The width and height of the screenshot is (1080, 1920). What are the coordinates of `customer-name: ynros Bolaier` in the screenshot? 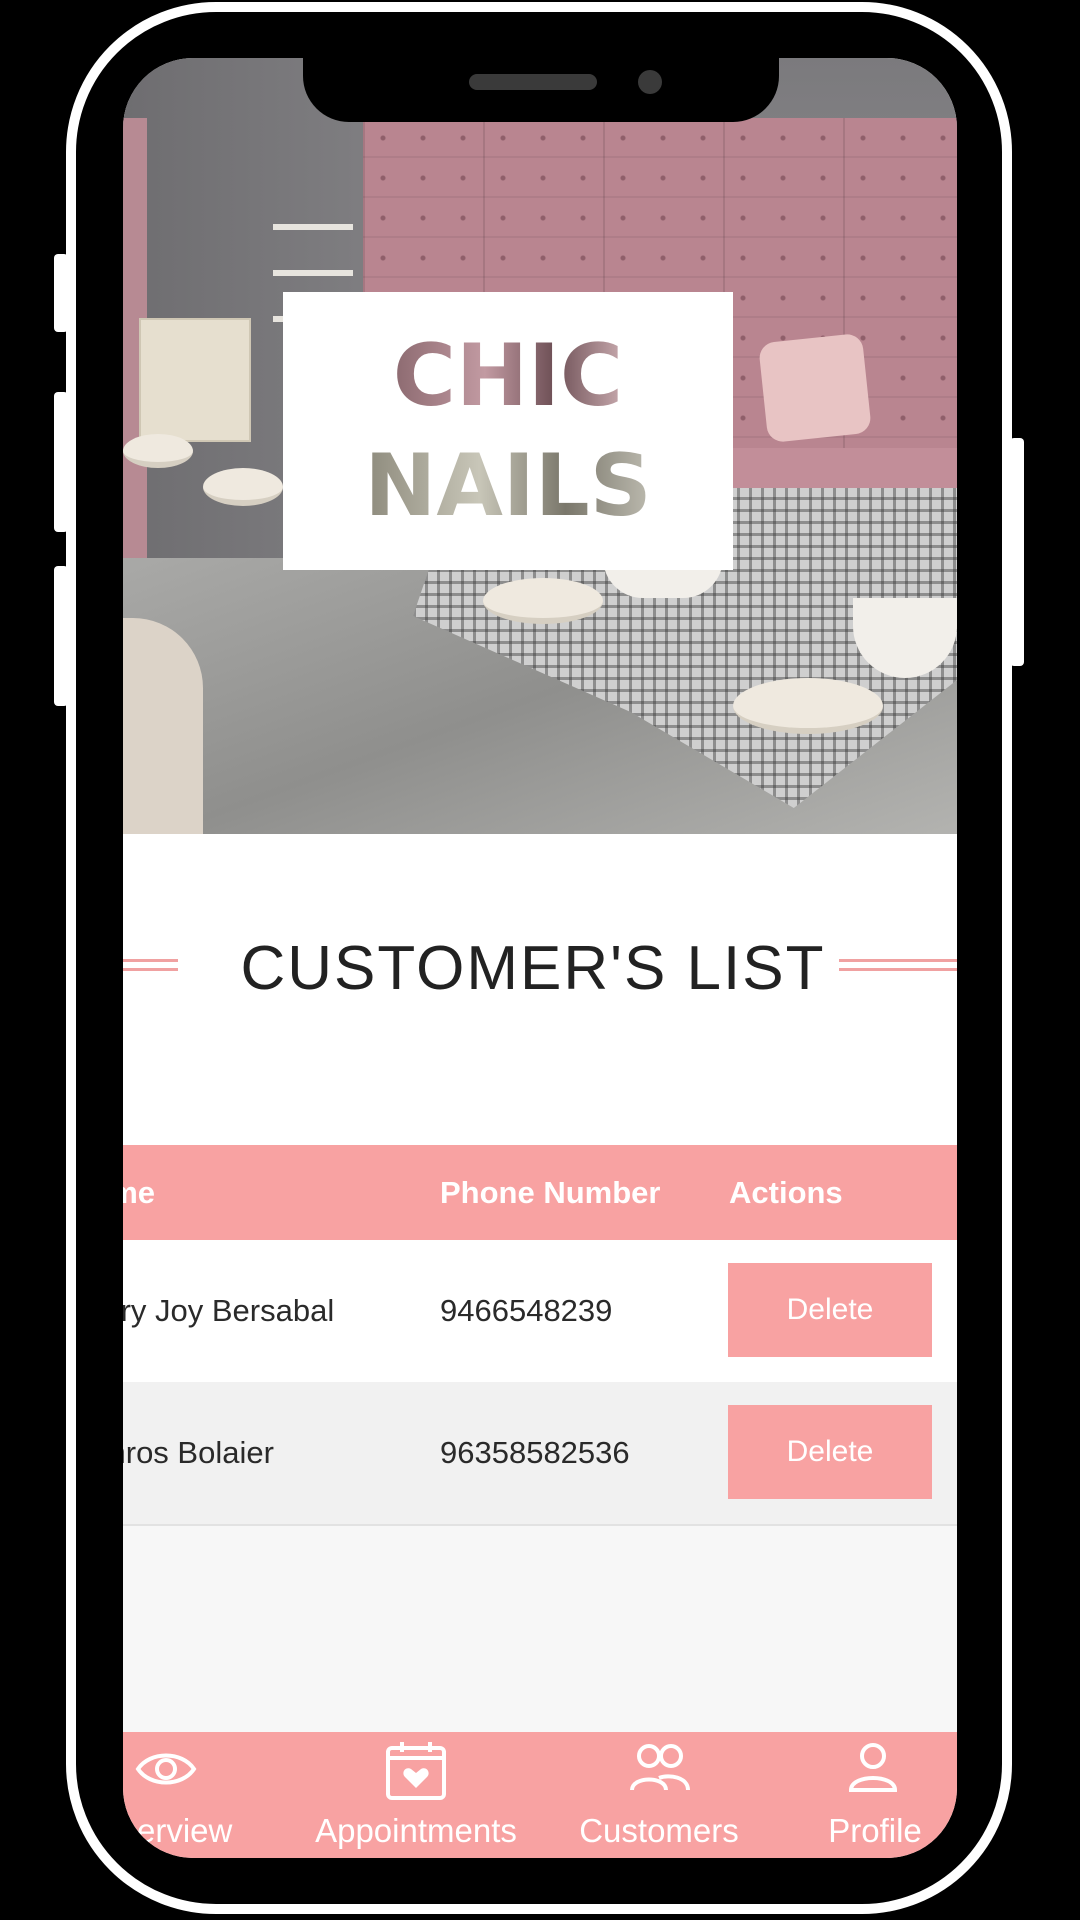 It's located at (198, 1452).